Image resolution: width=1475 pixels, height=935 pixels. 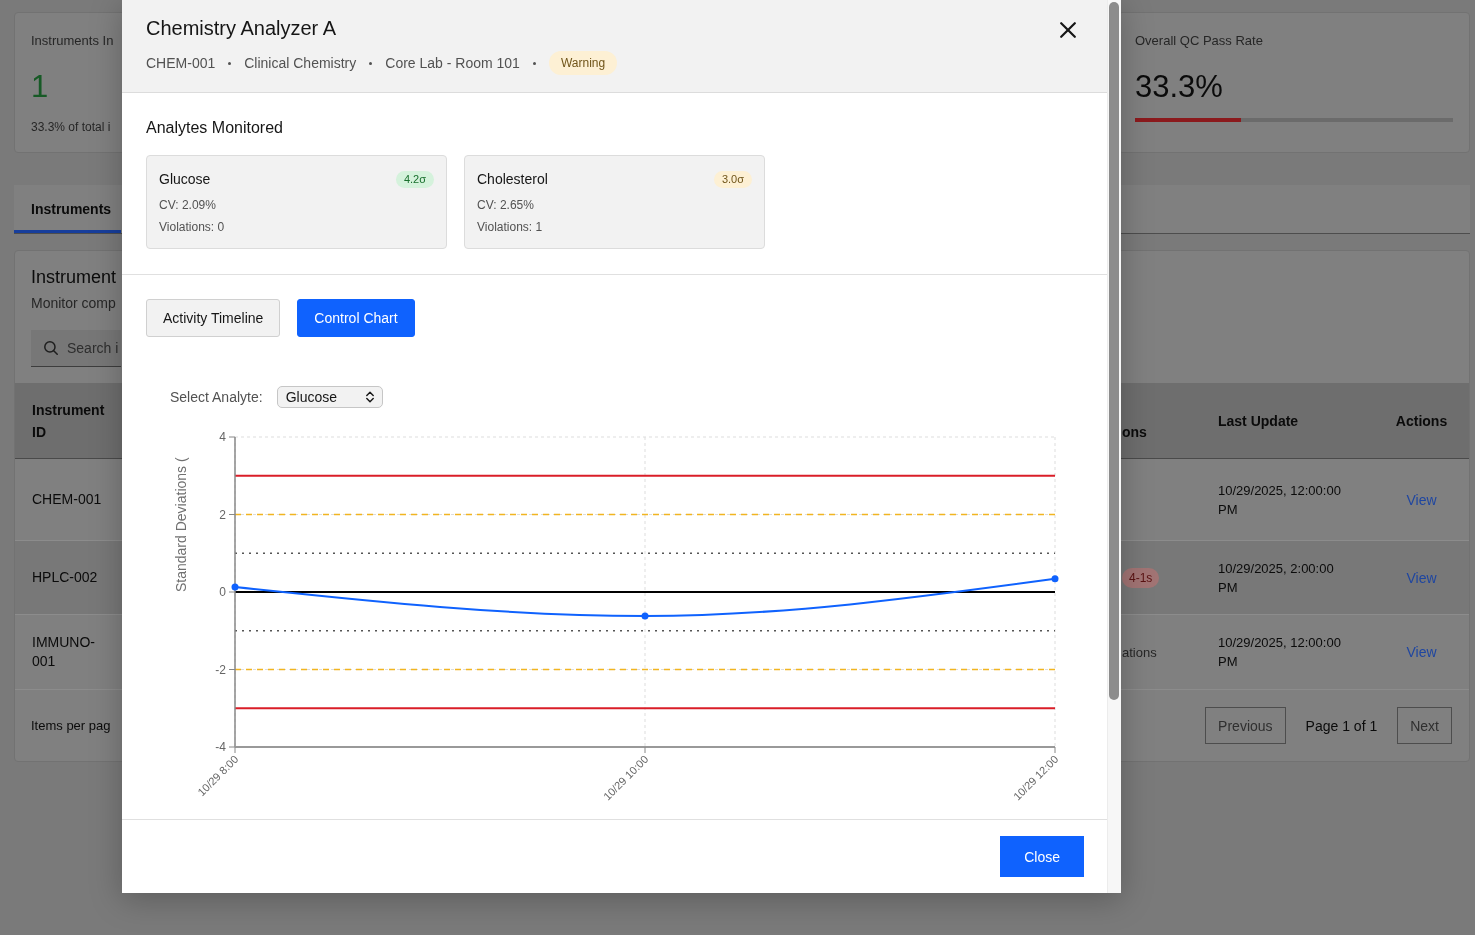 I want to click on select-label: Select Analyte:, so click(x=216, y=397).